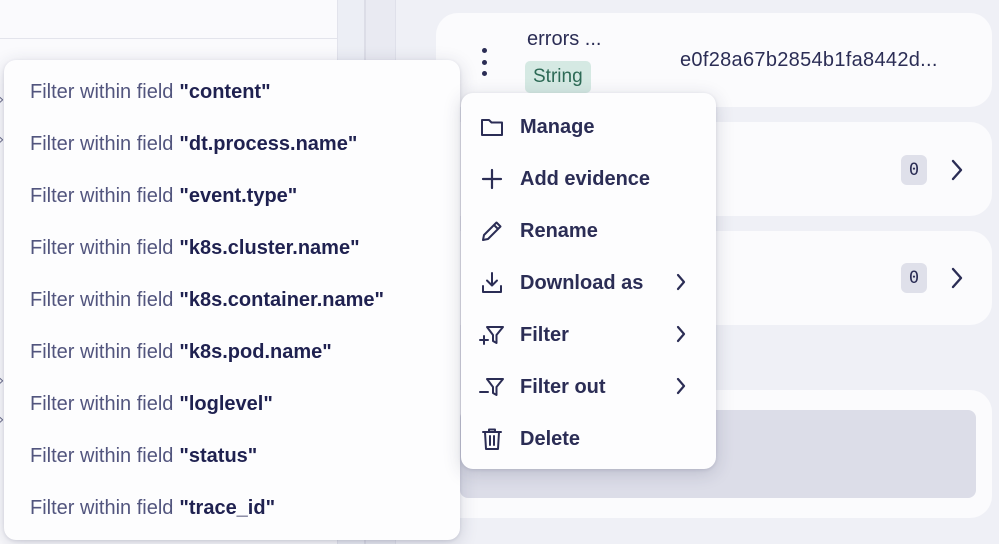 The width and height of the screenshot is (999, 544). I want to click on menu-item-label: Filter out, so click(563, 386).